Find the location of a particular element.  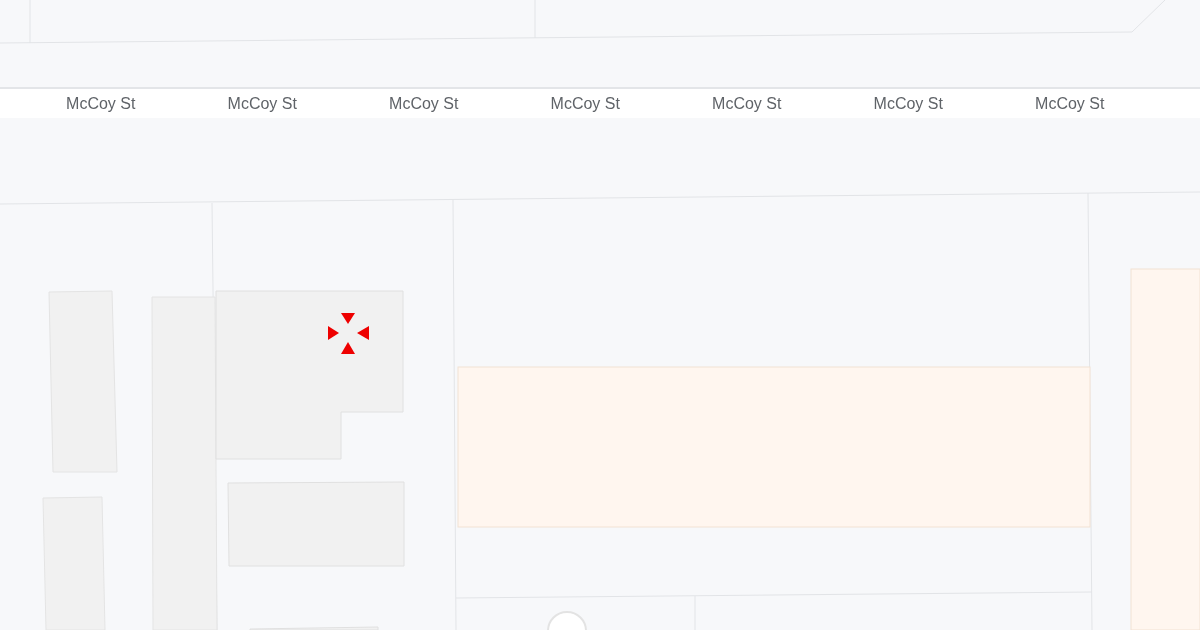

location-marker-icon is located at coordinates (348, 333).